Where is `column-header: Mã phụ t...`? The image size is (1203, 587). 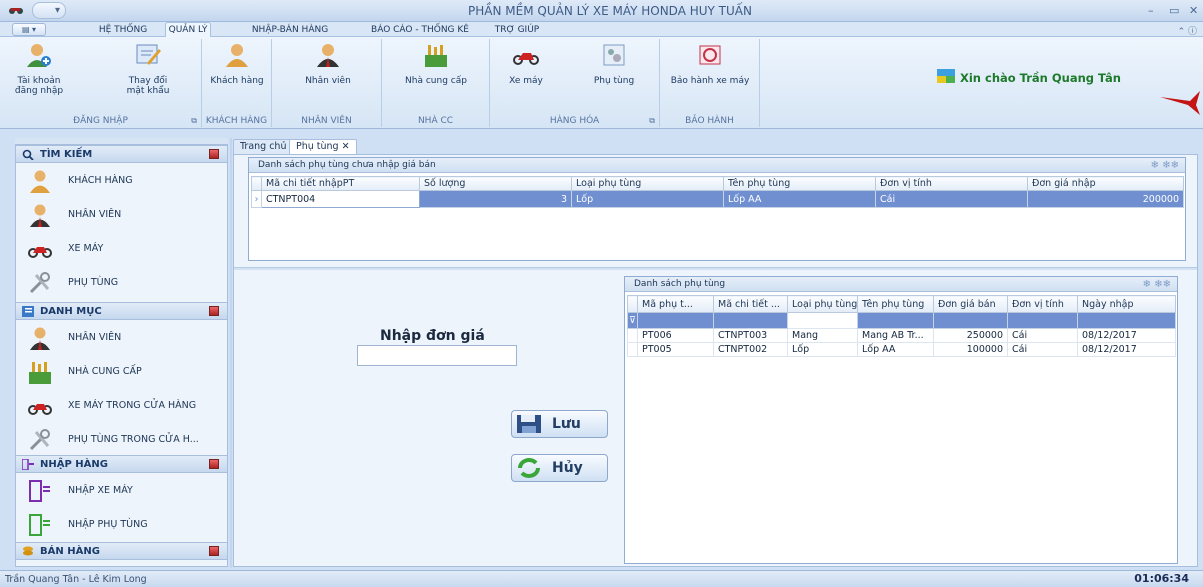
column-header: Mã phụ t... is located at coordinates (675, 304).